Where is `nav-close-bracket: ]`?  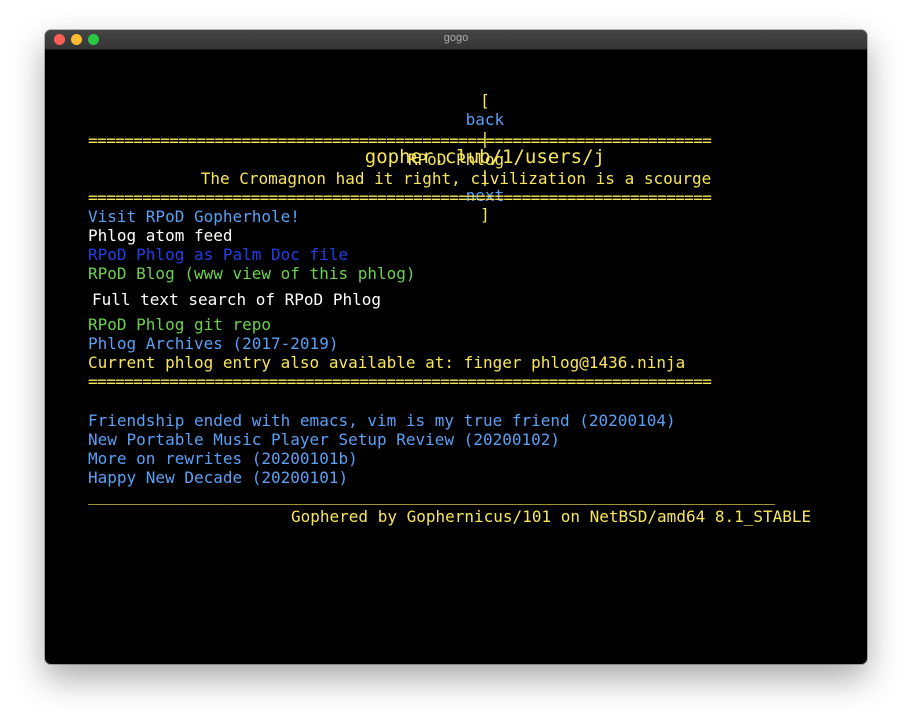
nav-close-bracket: ] is located at coordinates (485, 214).